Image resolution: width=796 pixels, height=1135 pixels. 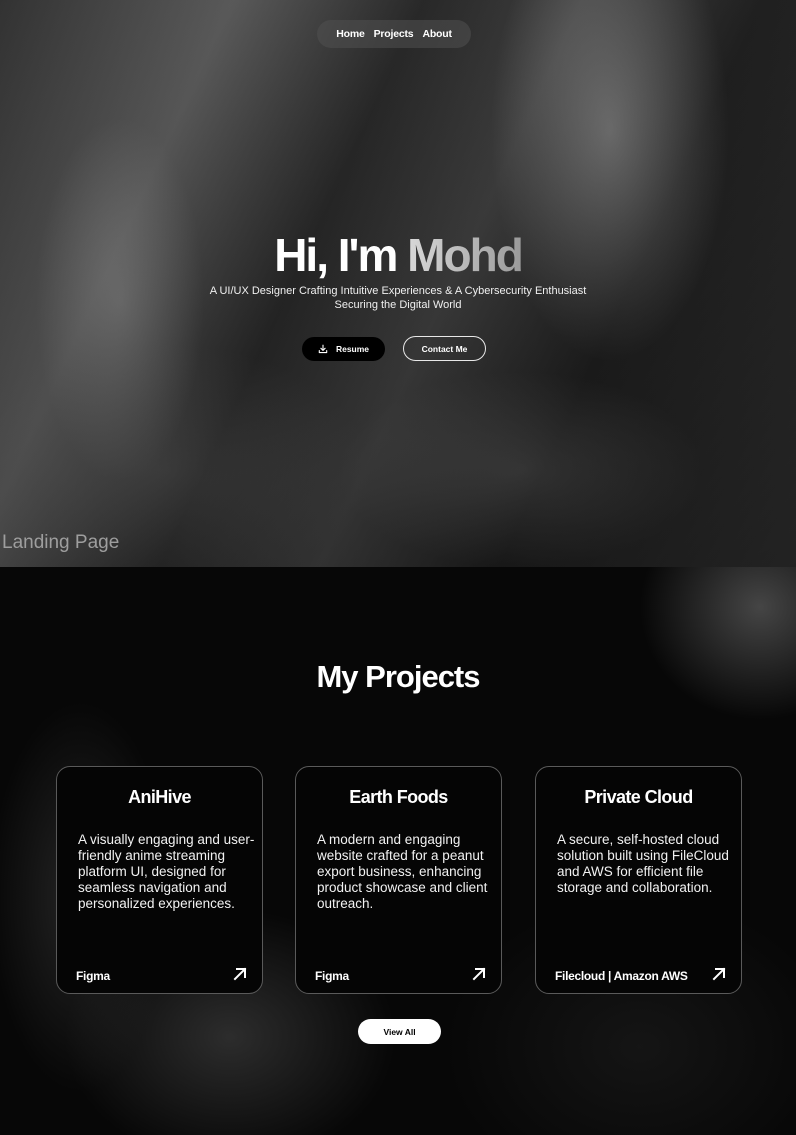 I want to click on contact-button-label: Contact Me, so click(x=444, y=348).